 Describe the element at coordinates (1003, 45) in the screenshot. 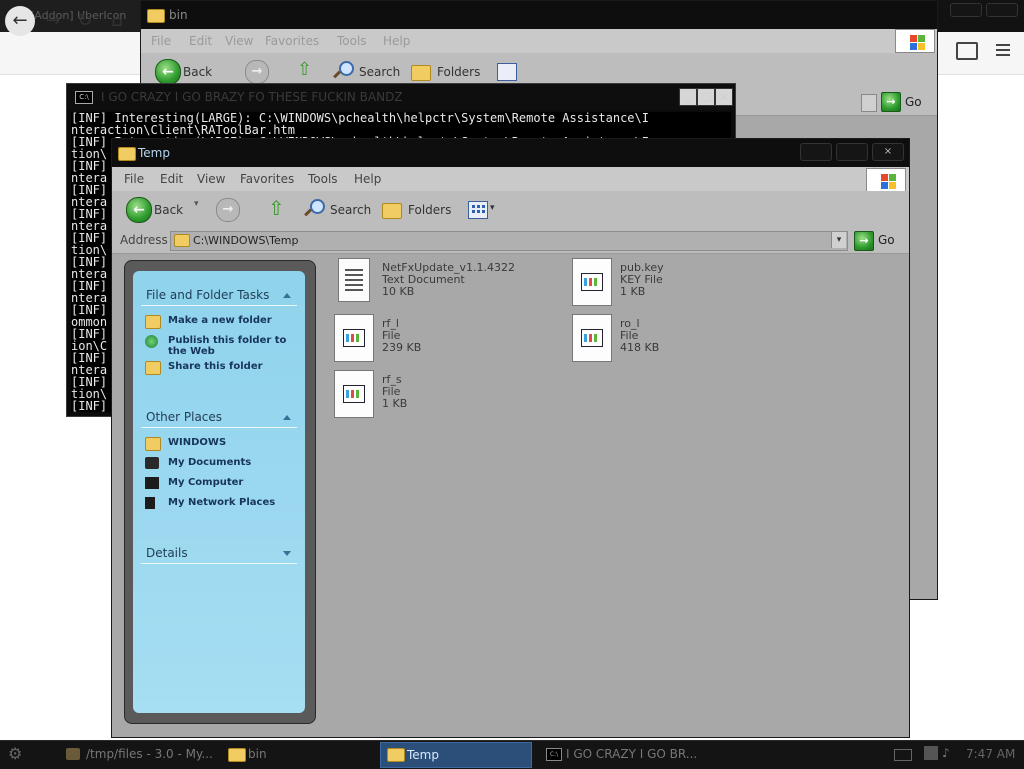

I see `menu-icon` at that location.